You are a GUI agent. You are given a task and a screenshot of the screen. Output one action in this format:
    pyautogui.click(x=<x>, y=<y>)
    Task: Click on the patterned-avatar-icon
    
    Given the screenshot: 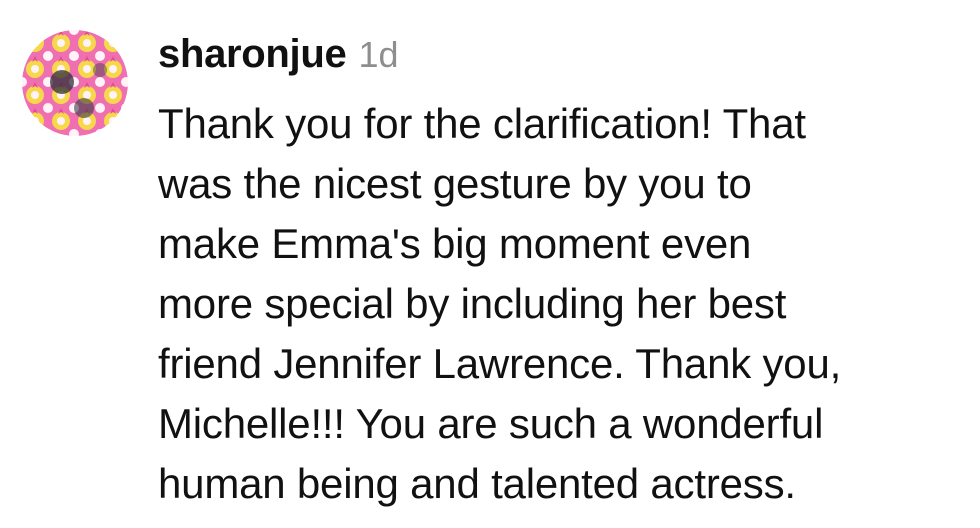 What is the action you would take?
    pyautogui.click(x=75, y=83)
    